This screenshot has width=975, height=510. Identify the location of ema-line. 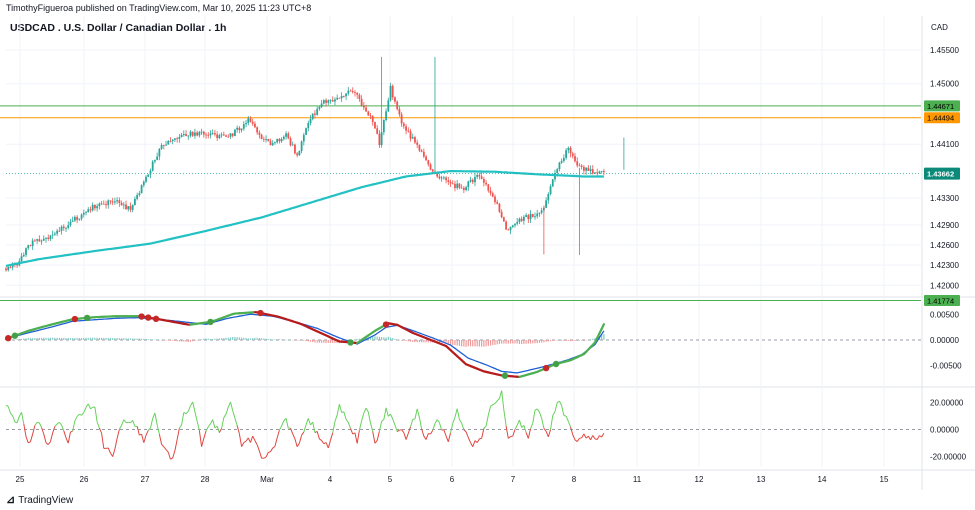
(304, 218).